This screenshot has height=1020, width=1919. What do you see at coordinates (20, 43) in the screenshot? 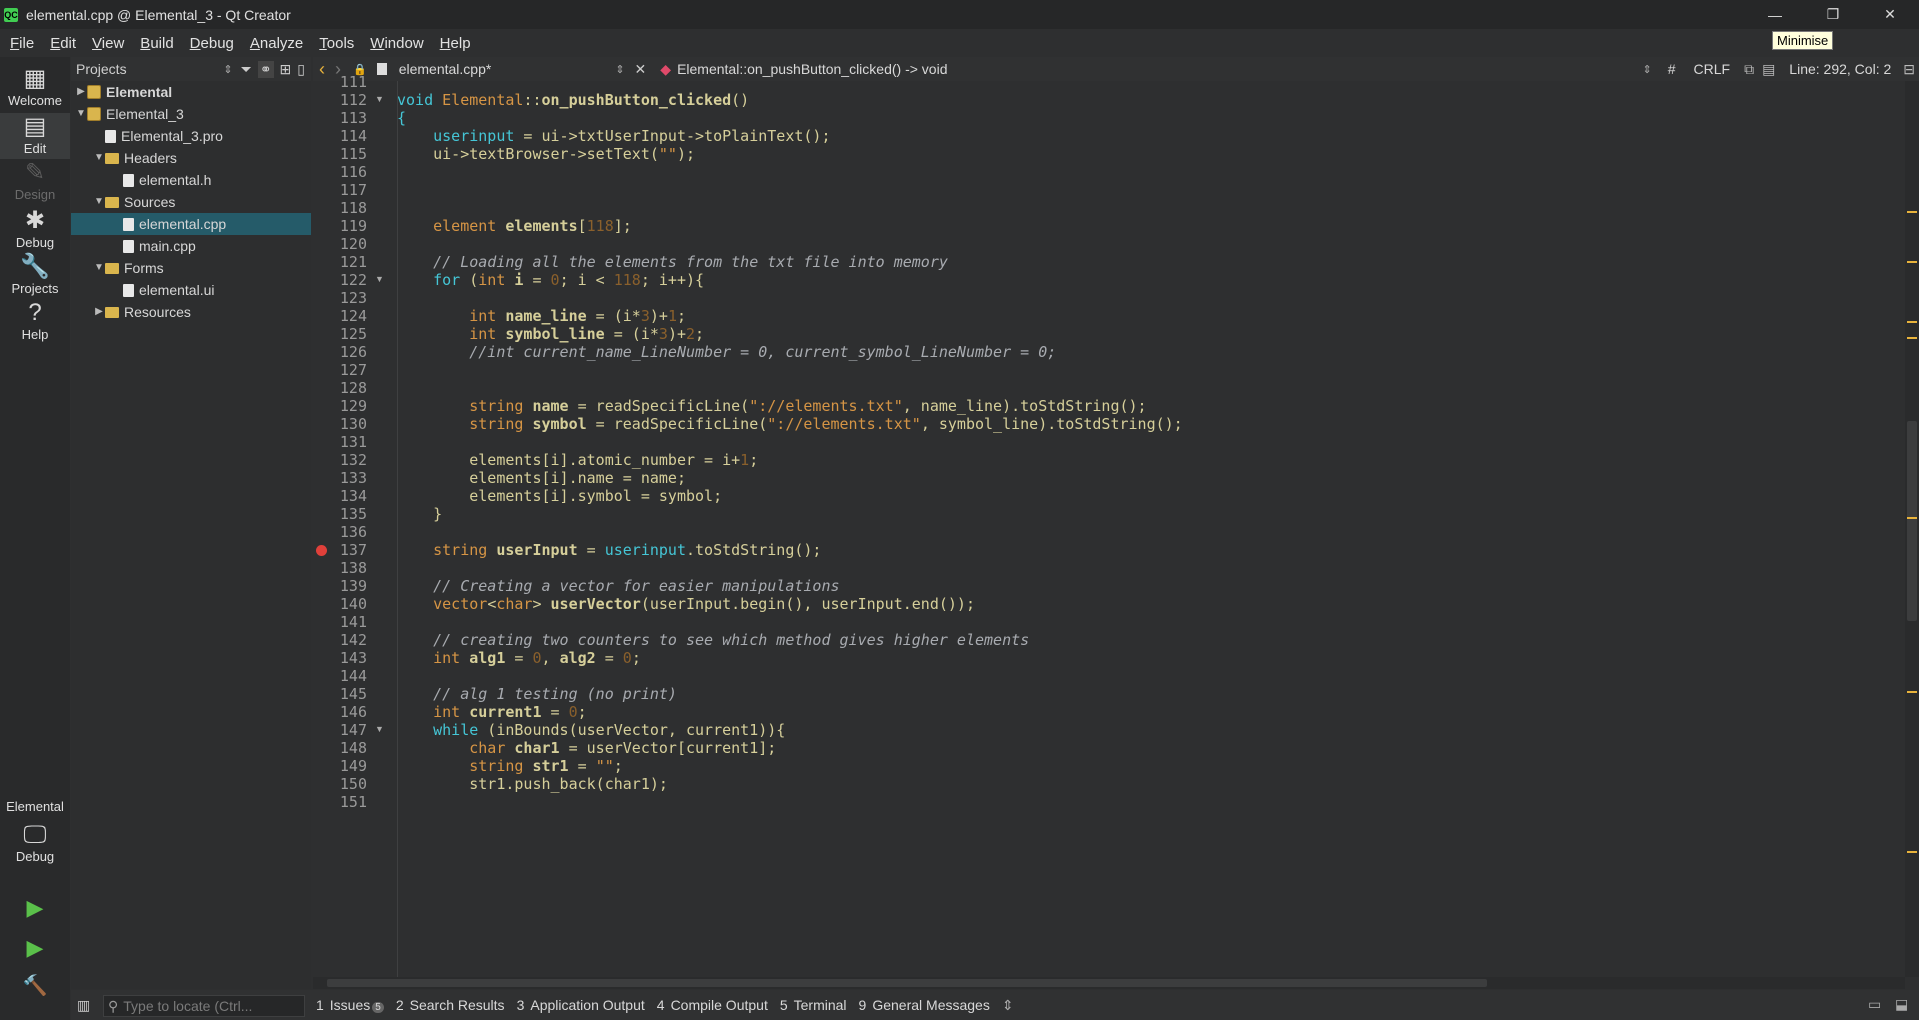
I see `menu-file: File` at bounding box center [20, 43].